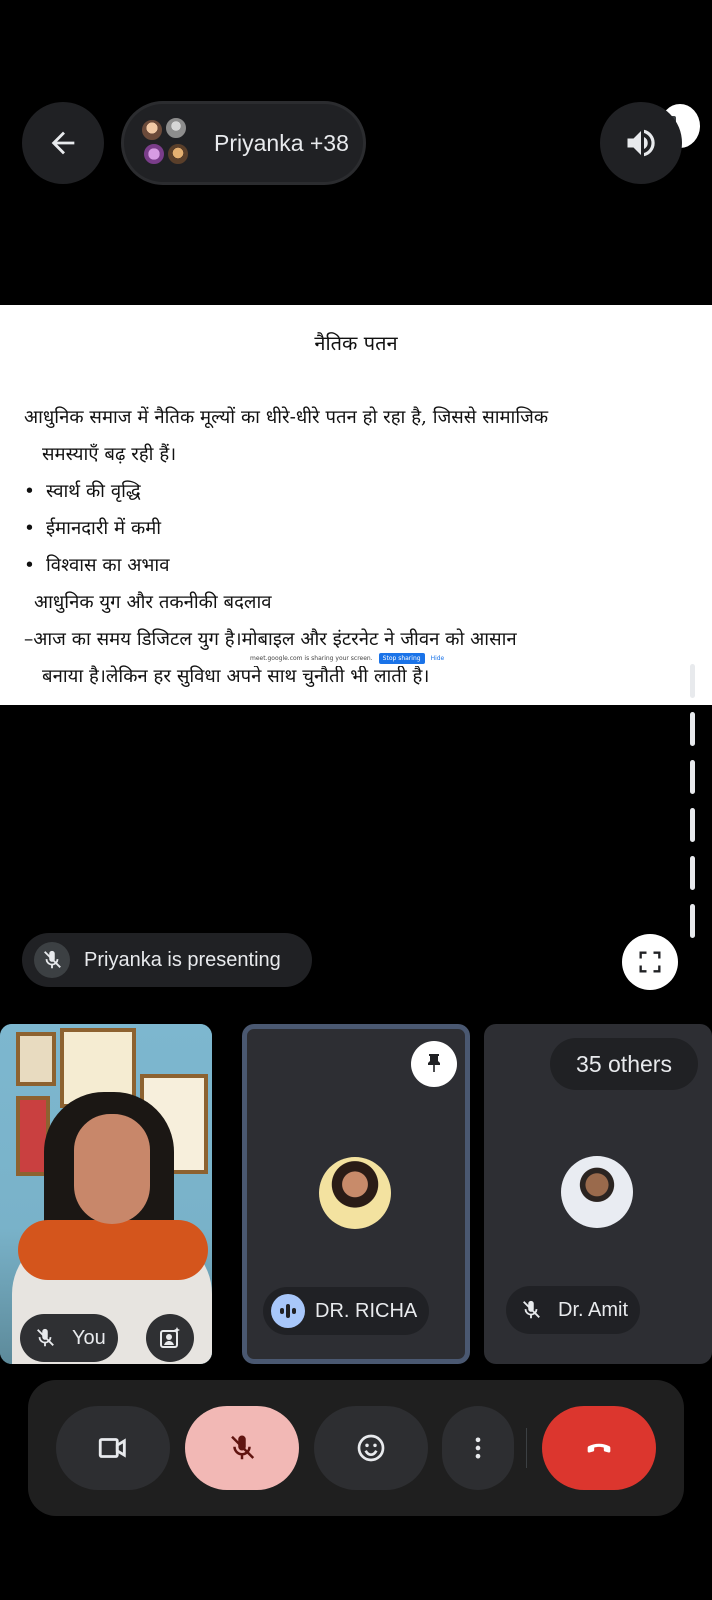 The height and width of the screenshot is (1600, 712). I want to click on list-item-text: ईमानदारी में कमी, so click(104, 528).